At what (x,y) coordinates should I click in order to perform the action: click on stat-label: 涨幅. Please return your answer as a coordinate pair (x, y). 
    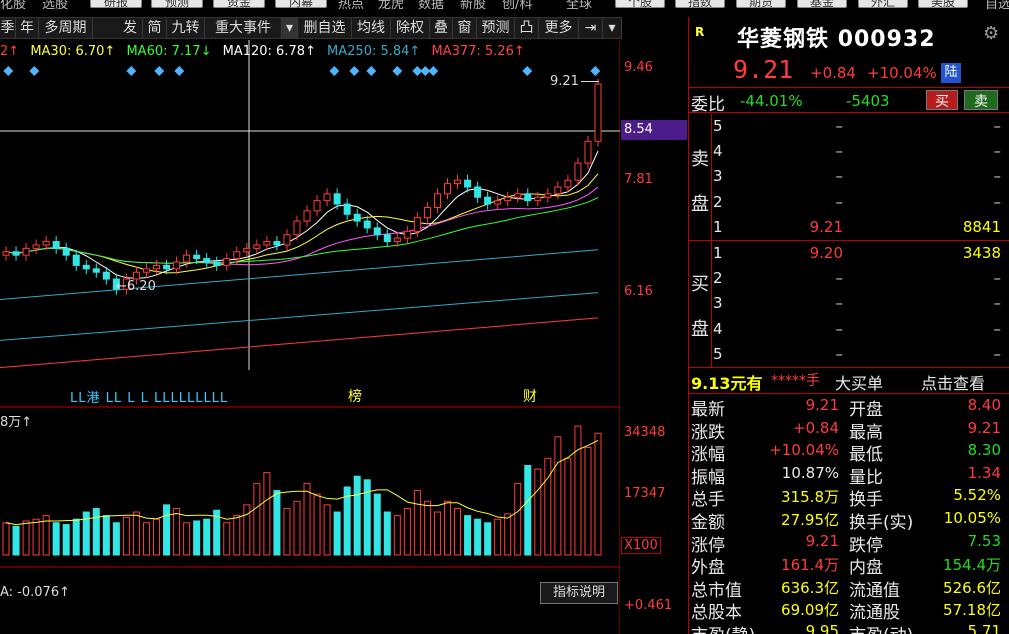
    Looking at the image, I should click on (708, 455).